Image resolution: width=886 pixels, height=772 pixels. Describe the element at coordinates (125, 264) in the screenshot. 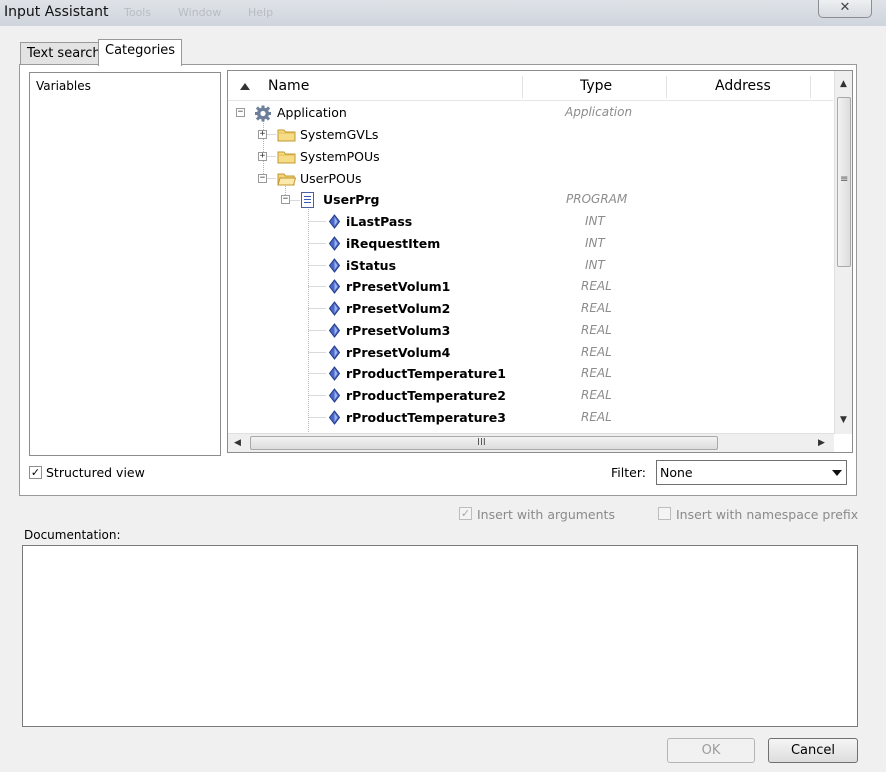

I see `category-list: Variables` at that location.